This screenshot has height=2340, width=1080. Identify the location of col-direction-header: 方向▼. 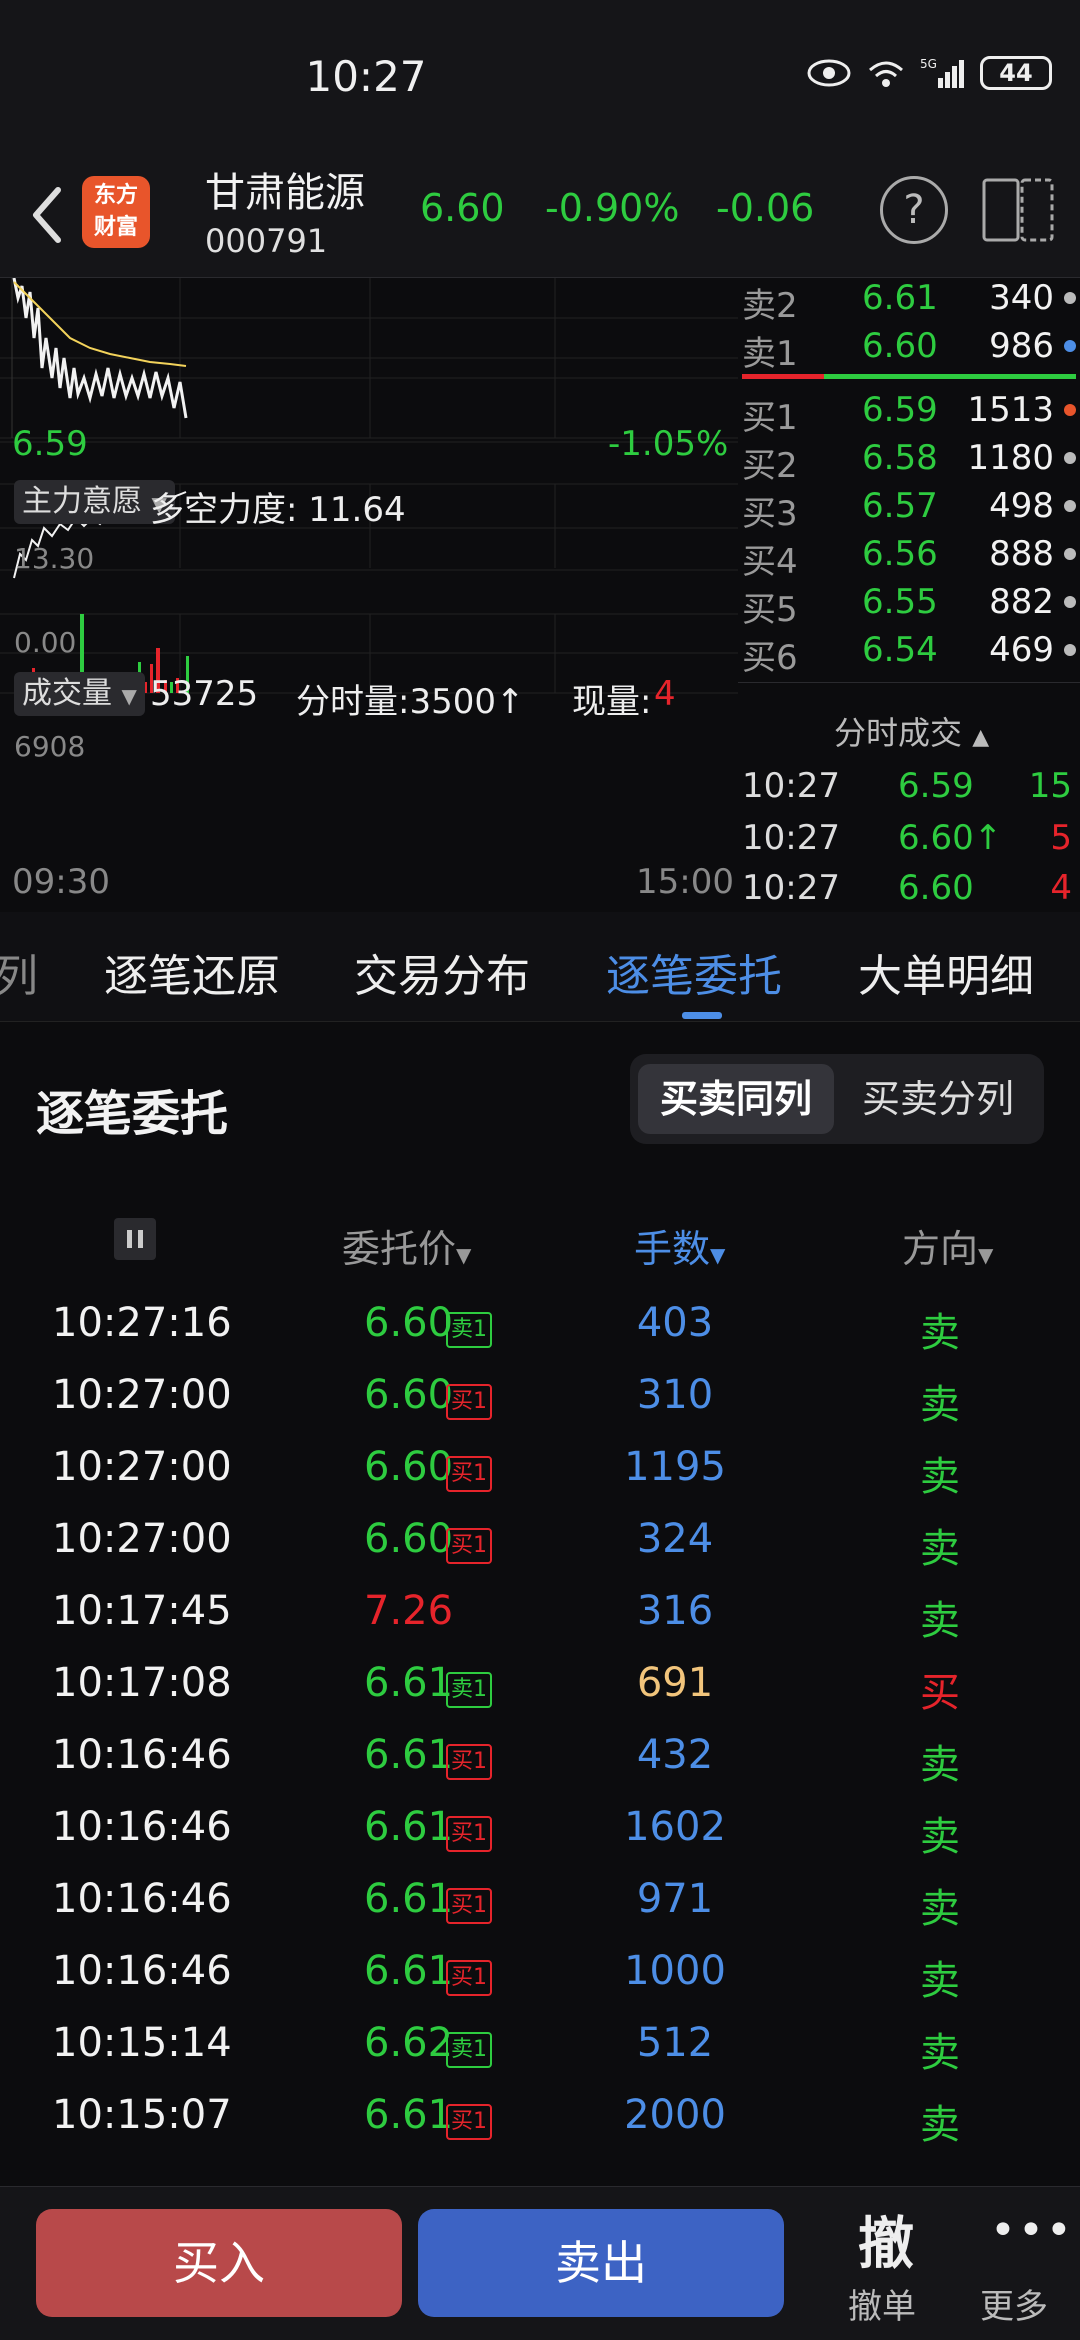
(947, 1245).